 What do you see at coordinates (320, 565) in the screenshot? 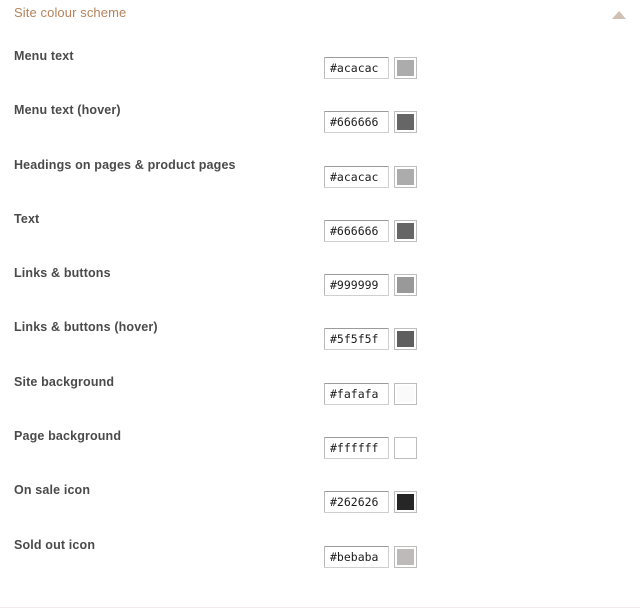
I see `colour-row: Sold out icon` at bounding box center [320, 565].